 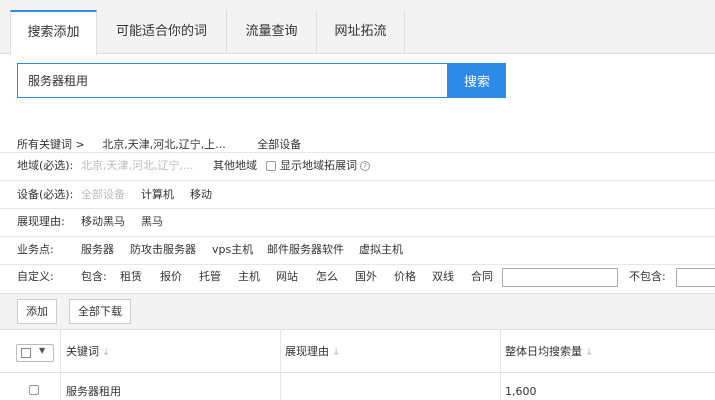 What do you see at coordinates (201, 195) in the screenshot?
I see `device-option-mobile: 移动` at bounding box center [201, 195].